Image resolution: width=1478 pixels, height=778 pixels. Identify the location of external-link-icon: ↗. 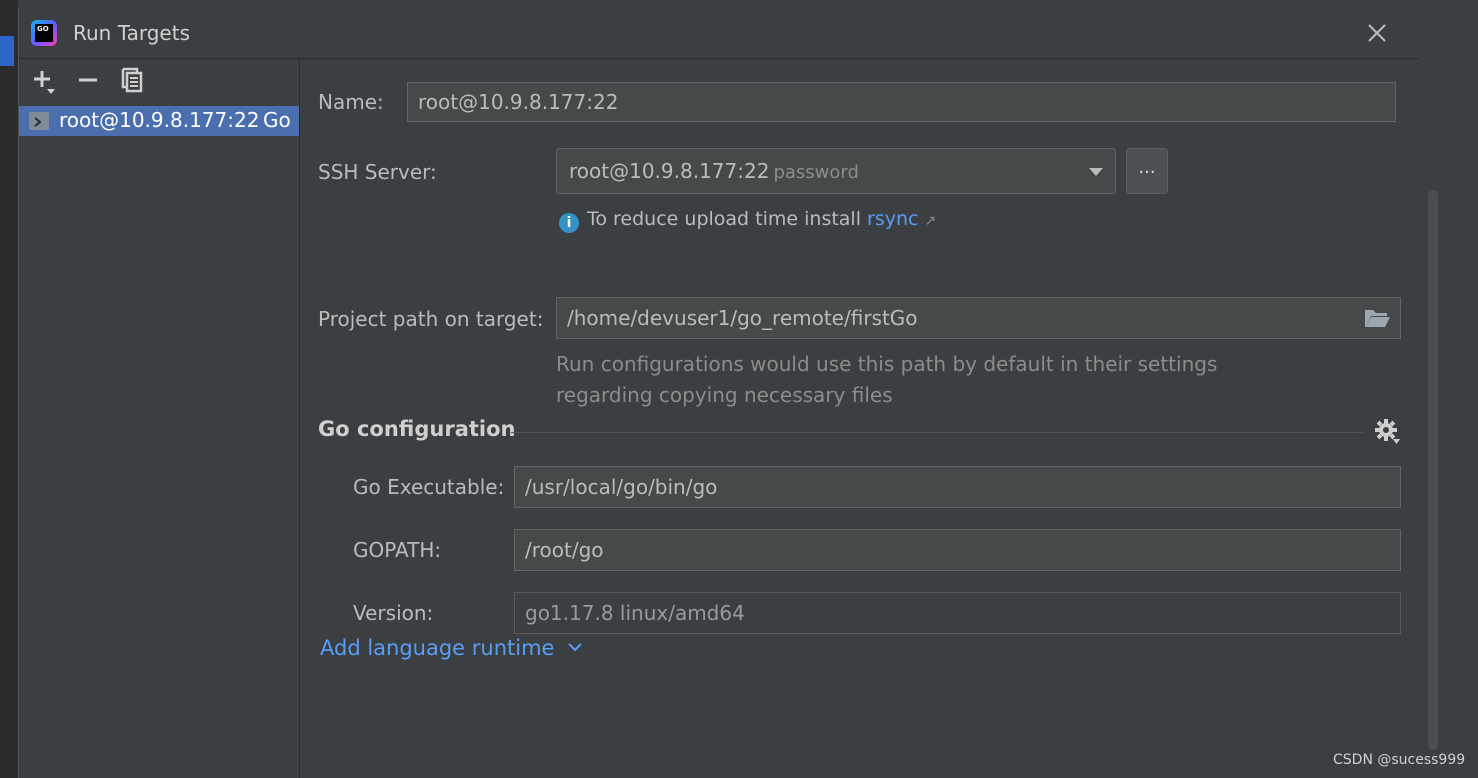
(930, 221).